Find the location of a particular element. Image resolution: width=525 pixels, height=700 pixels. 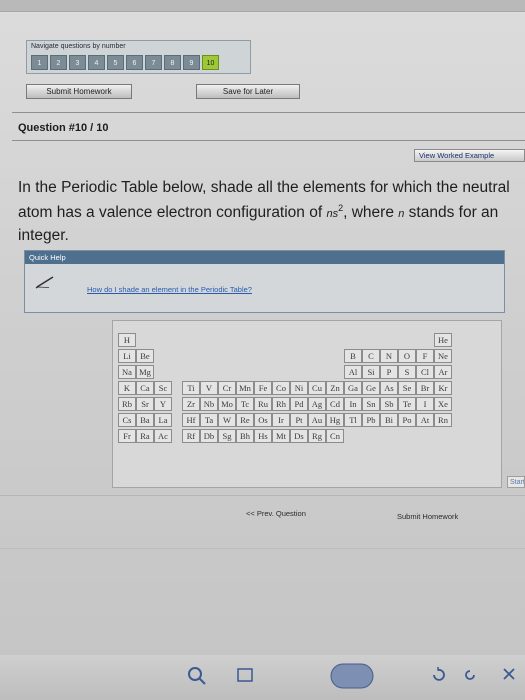

element-cell: Hg is located at coordinates (335, 420).